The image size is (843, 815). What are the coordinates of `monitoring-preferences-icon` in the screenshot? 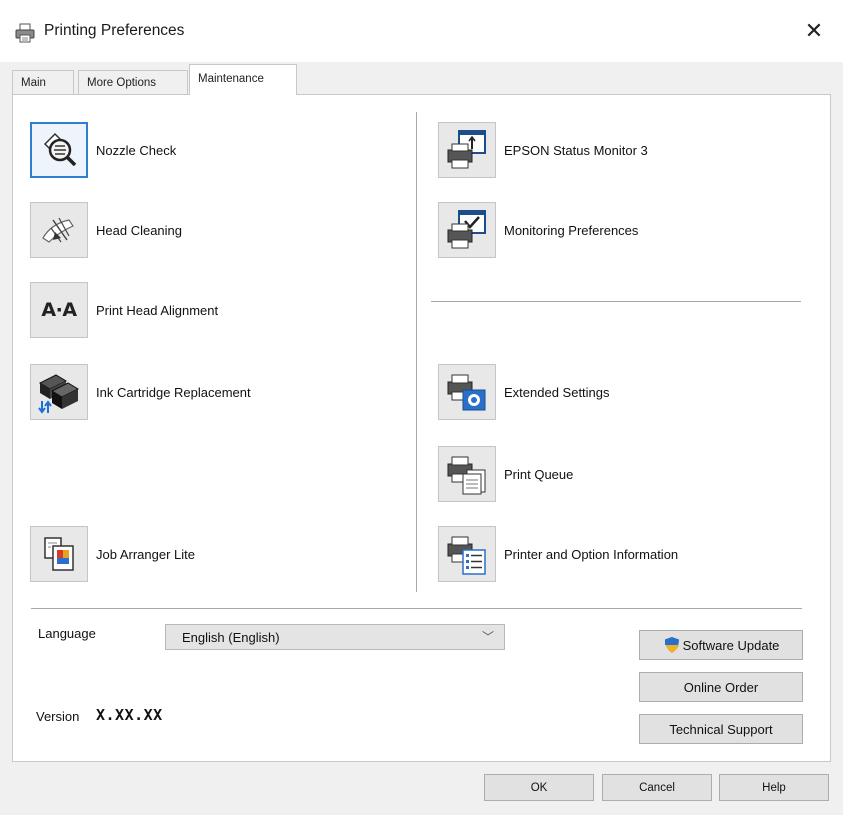 It's located at (466, 229).